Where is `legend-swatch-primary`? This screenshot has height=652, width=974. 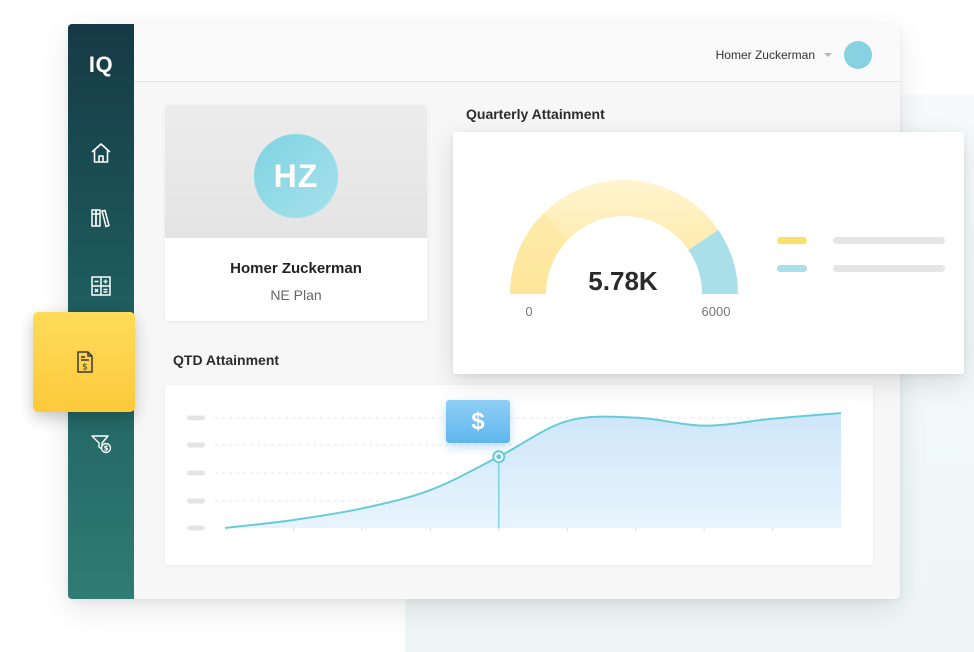 legend-swatch-primary is located at coordinates (792, 240).